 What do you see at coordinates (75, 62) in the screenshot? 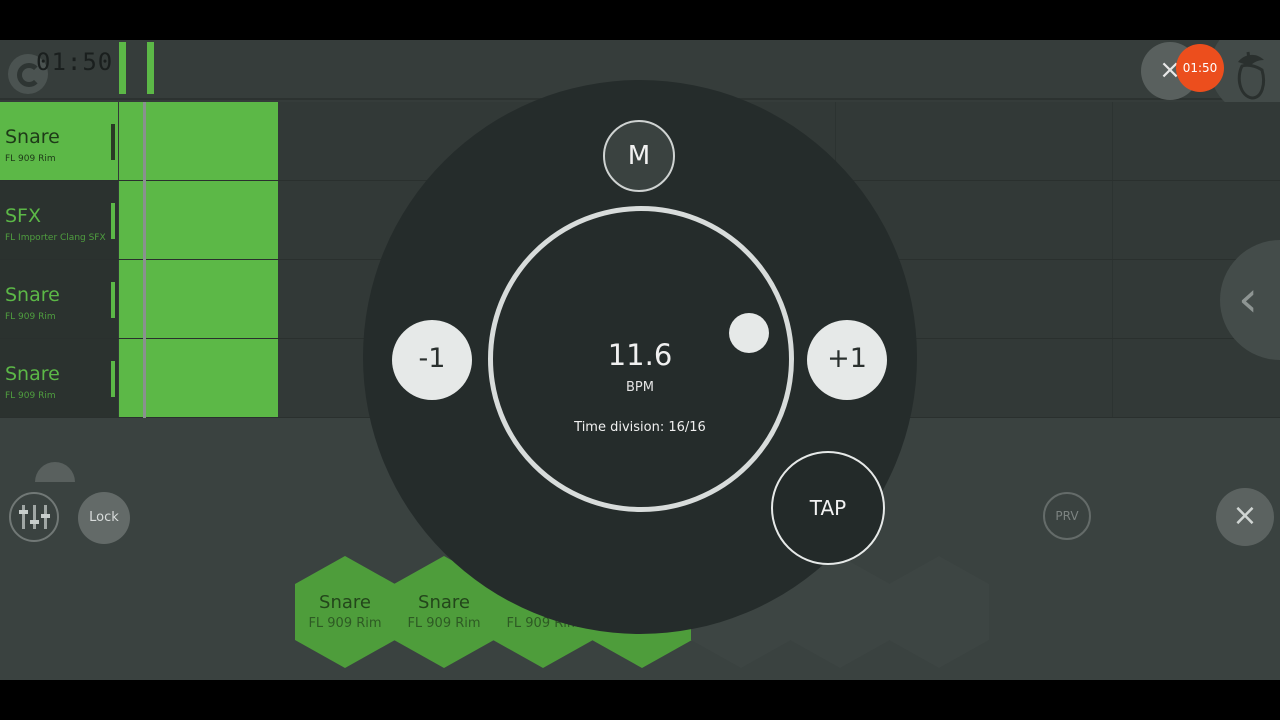
I see `song-time-display: 01:50` at bounding box center [75, 62].